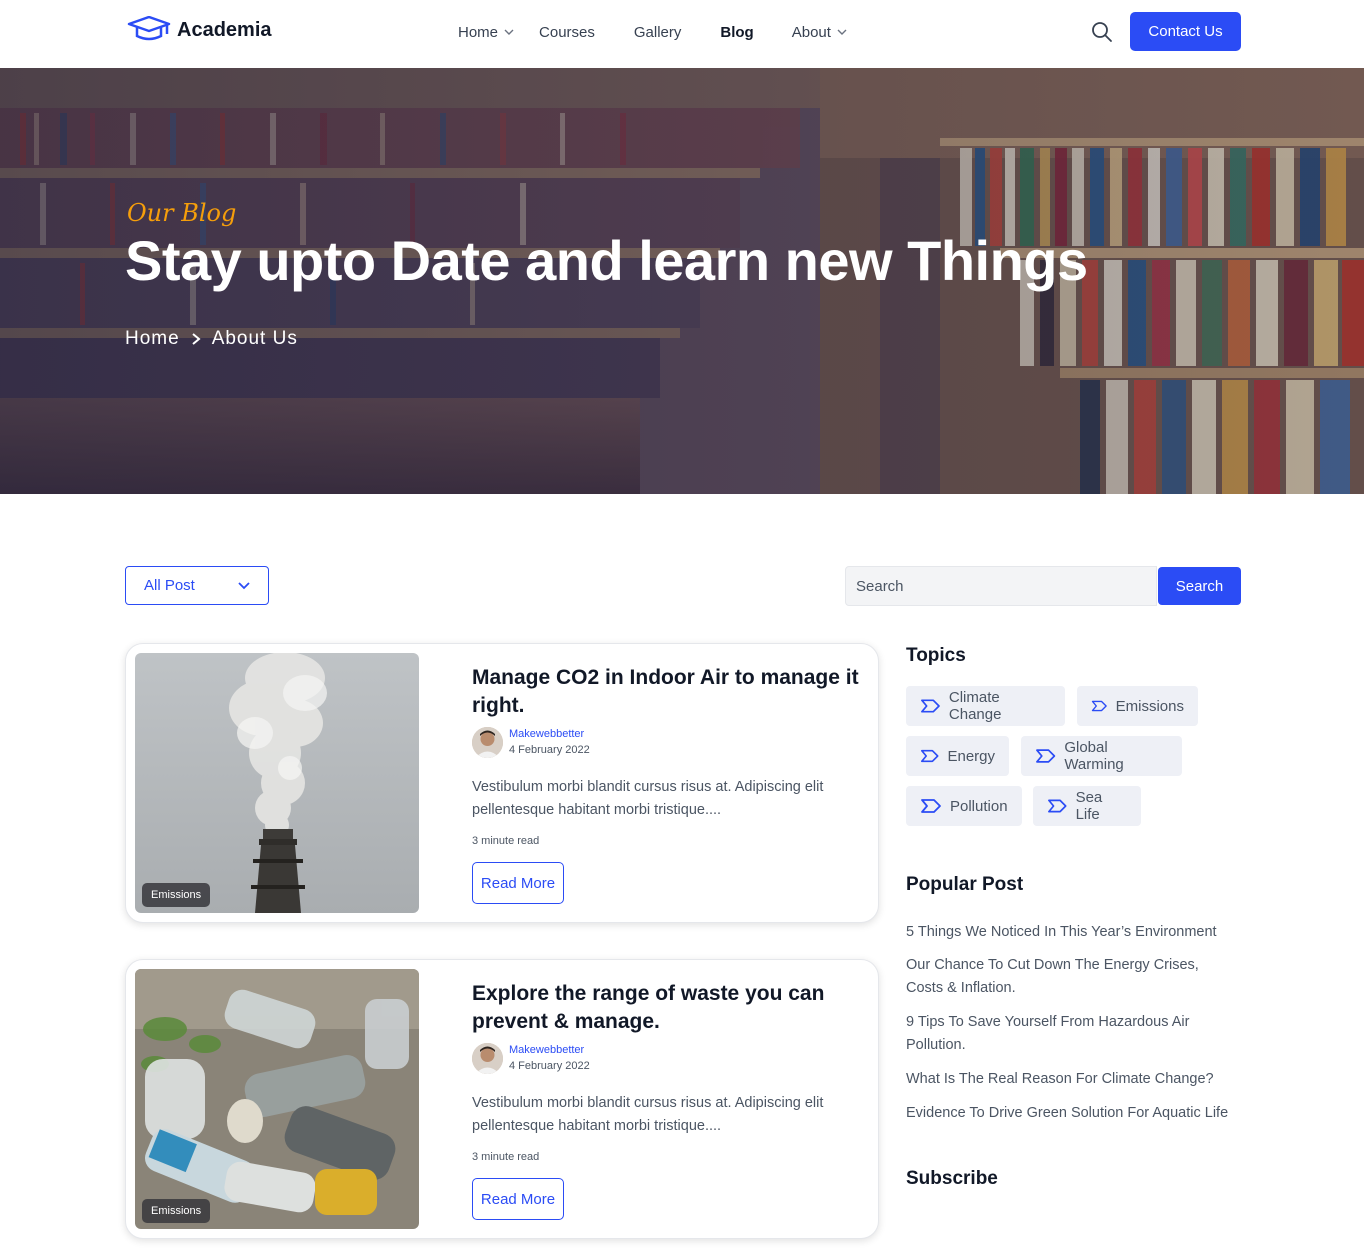  Describe the element at coordinates (152, 339) in the screenshot. I see `breadcrumb-home: Home` at that location.